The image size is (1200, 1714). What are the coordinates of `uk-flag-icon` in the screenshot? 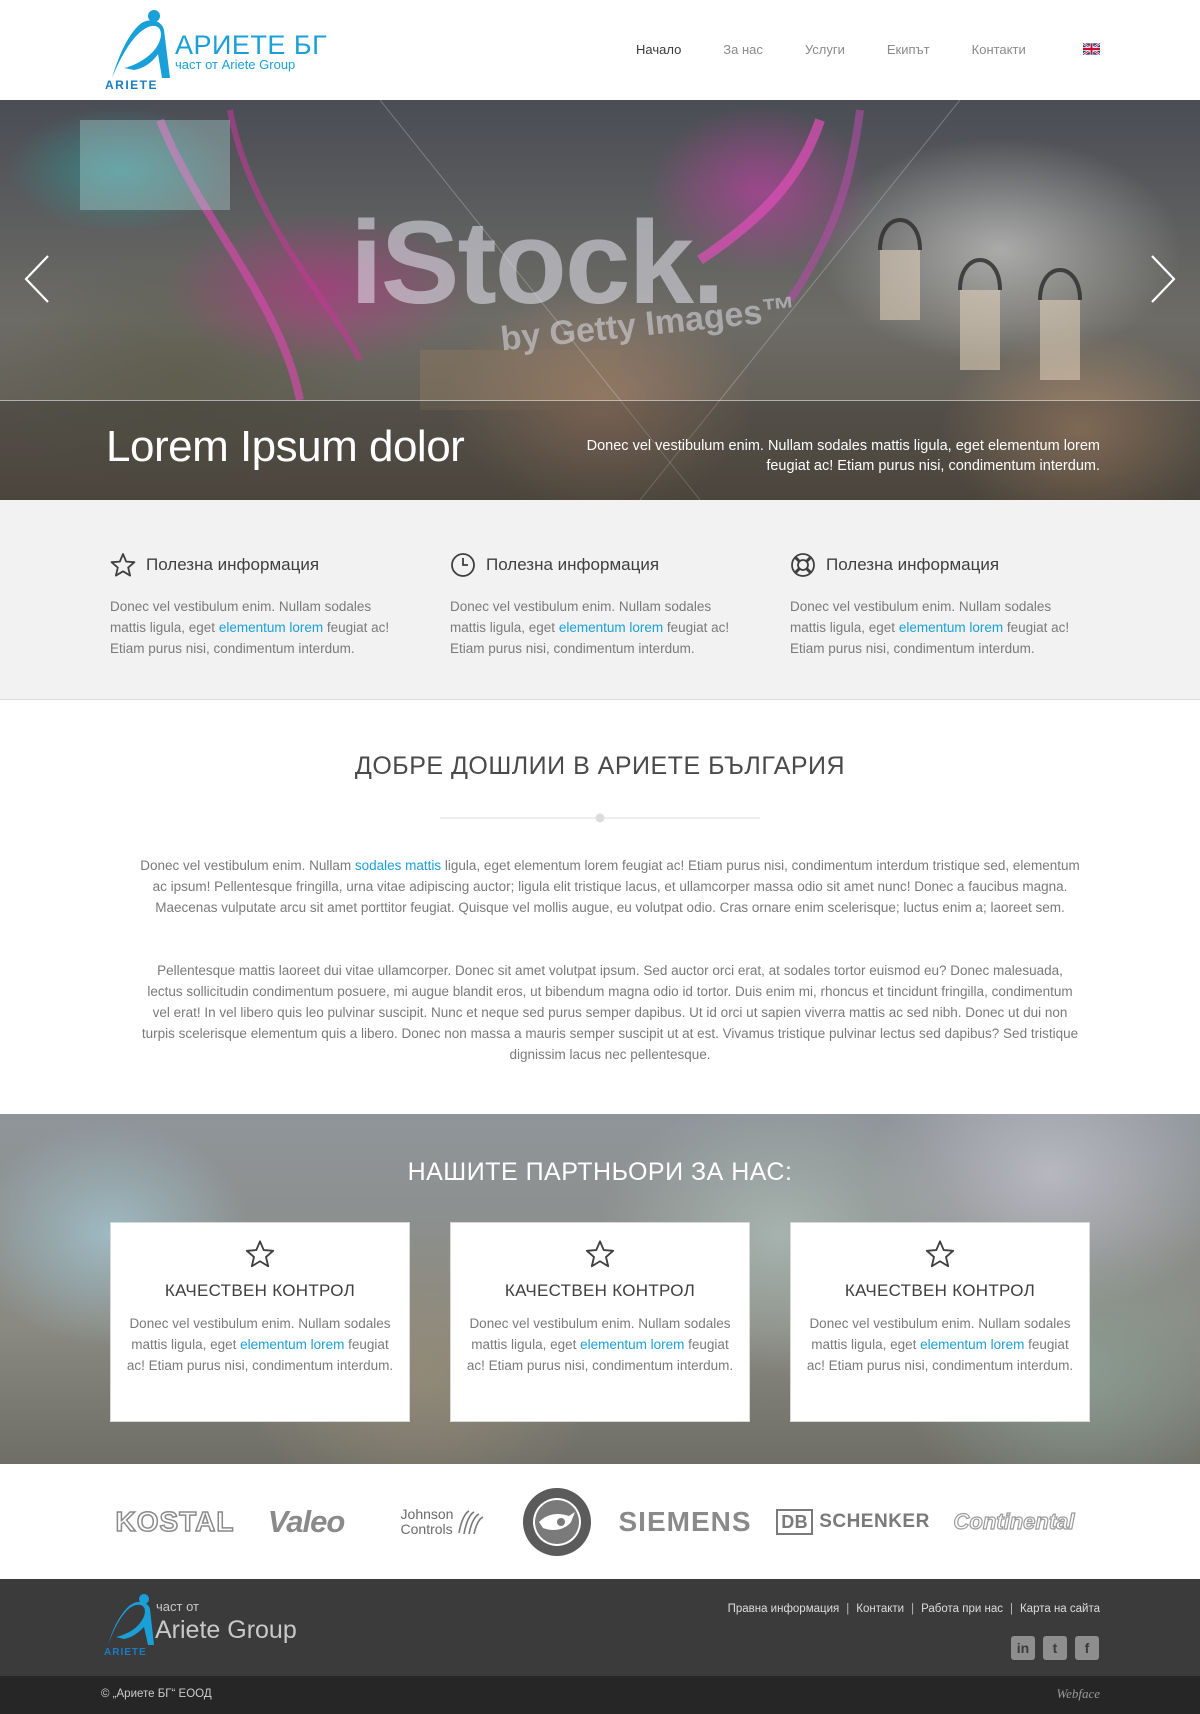 It's located at (1091, 49).